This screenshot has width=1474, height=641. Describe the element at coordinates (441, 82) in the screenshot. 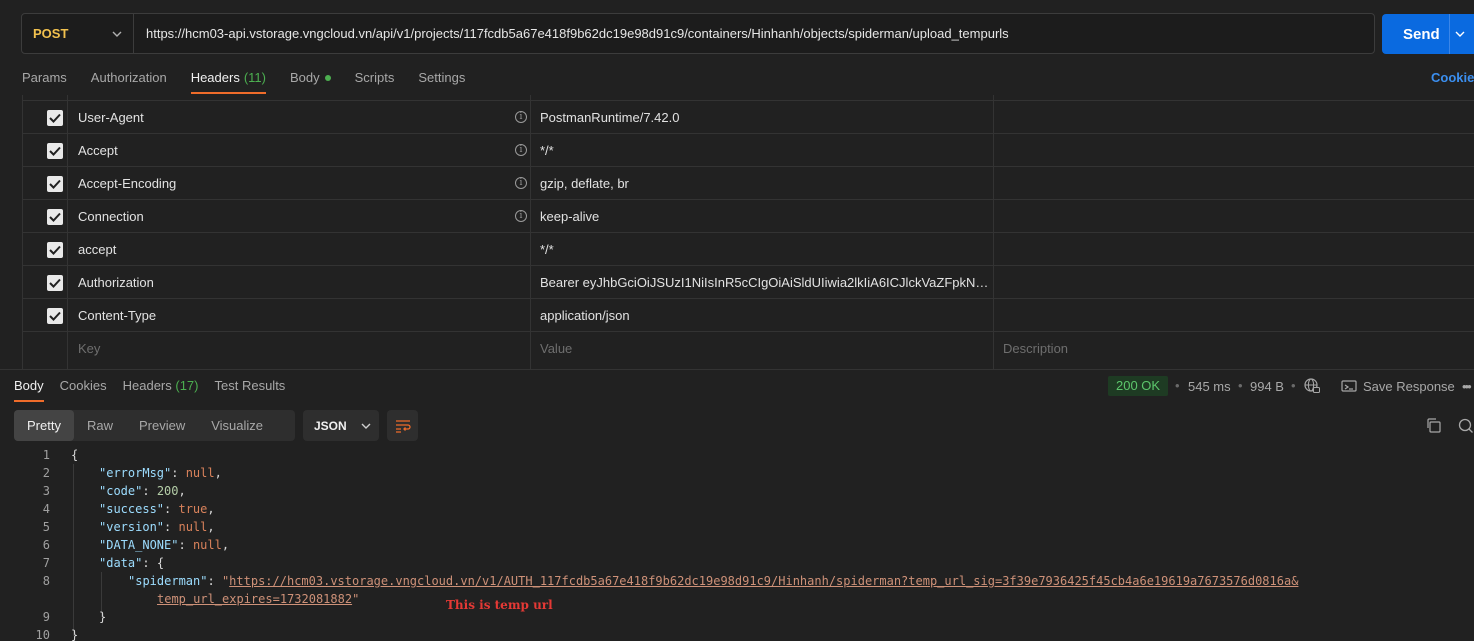

I see `tab-settings: Settings` at that location.